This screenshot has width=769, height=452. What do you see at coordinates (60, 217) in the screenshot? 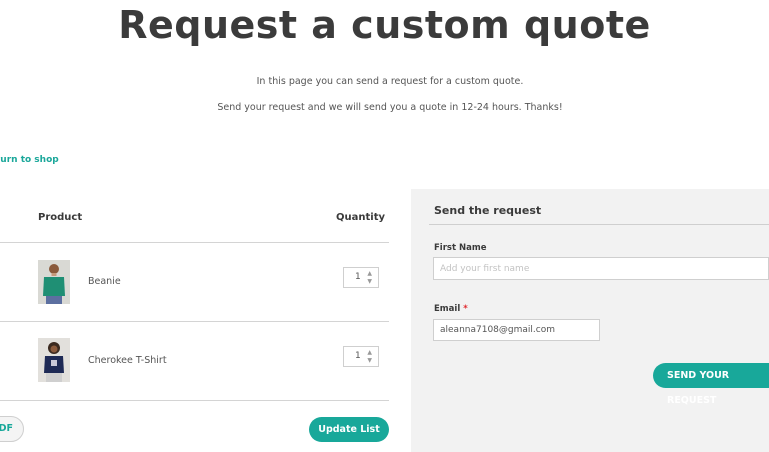
I see `product-column-header: Product` at bounding box center [60, 217].